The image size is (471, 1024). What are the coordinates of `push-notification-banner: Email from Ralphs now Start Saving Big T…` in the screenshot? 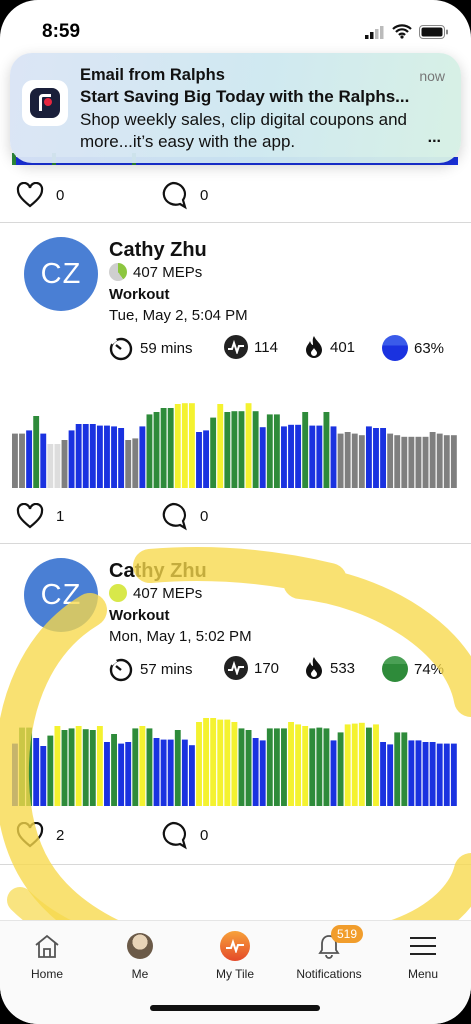 It's located at (235, 108).